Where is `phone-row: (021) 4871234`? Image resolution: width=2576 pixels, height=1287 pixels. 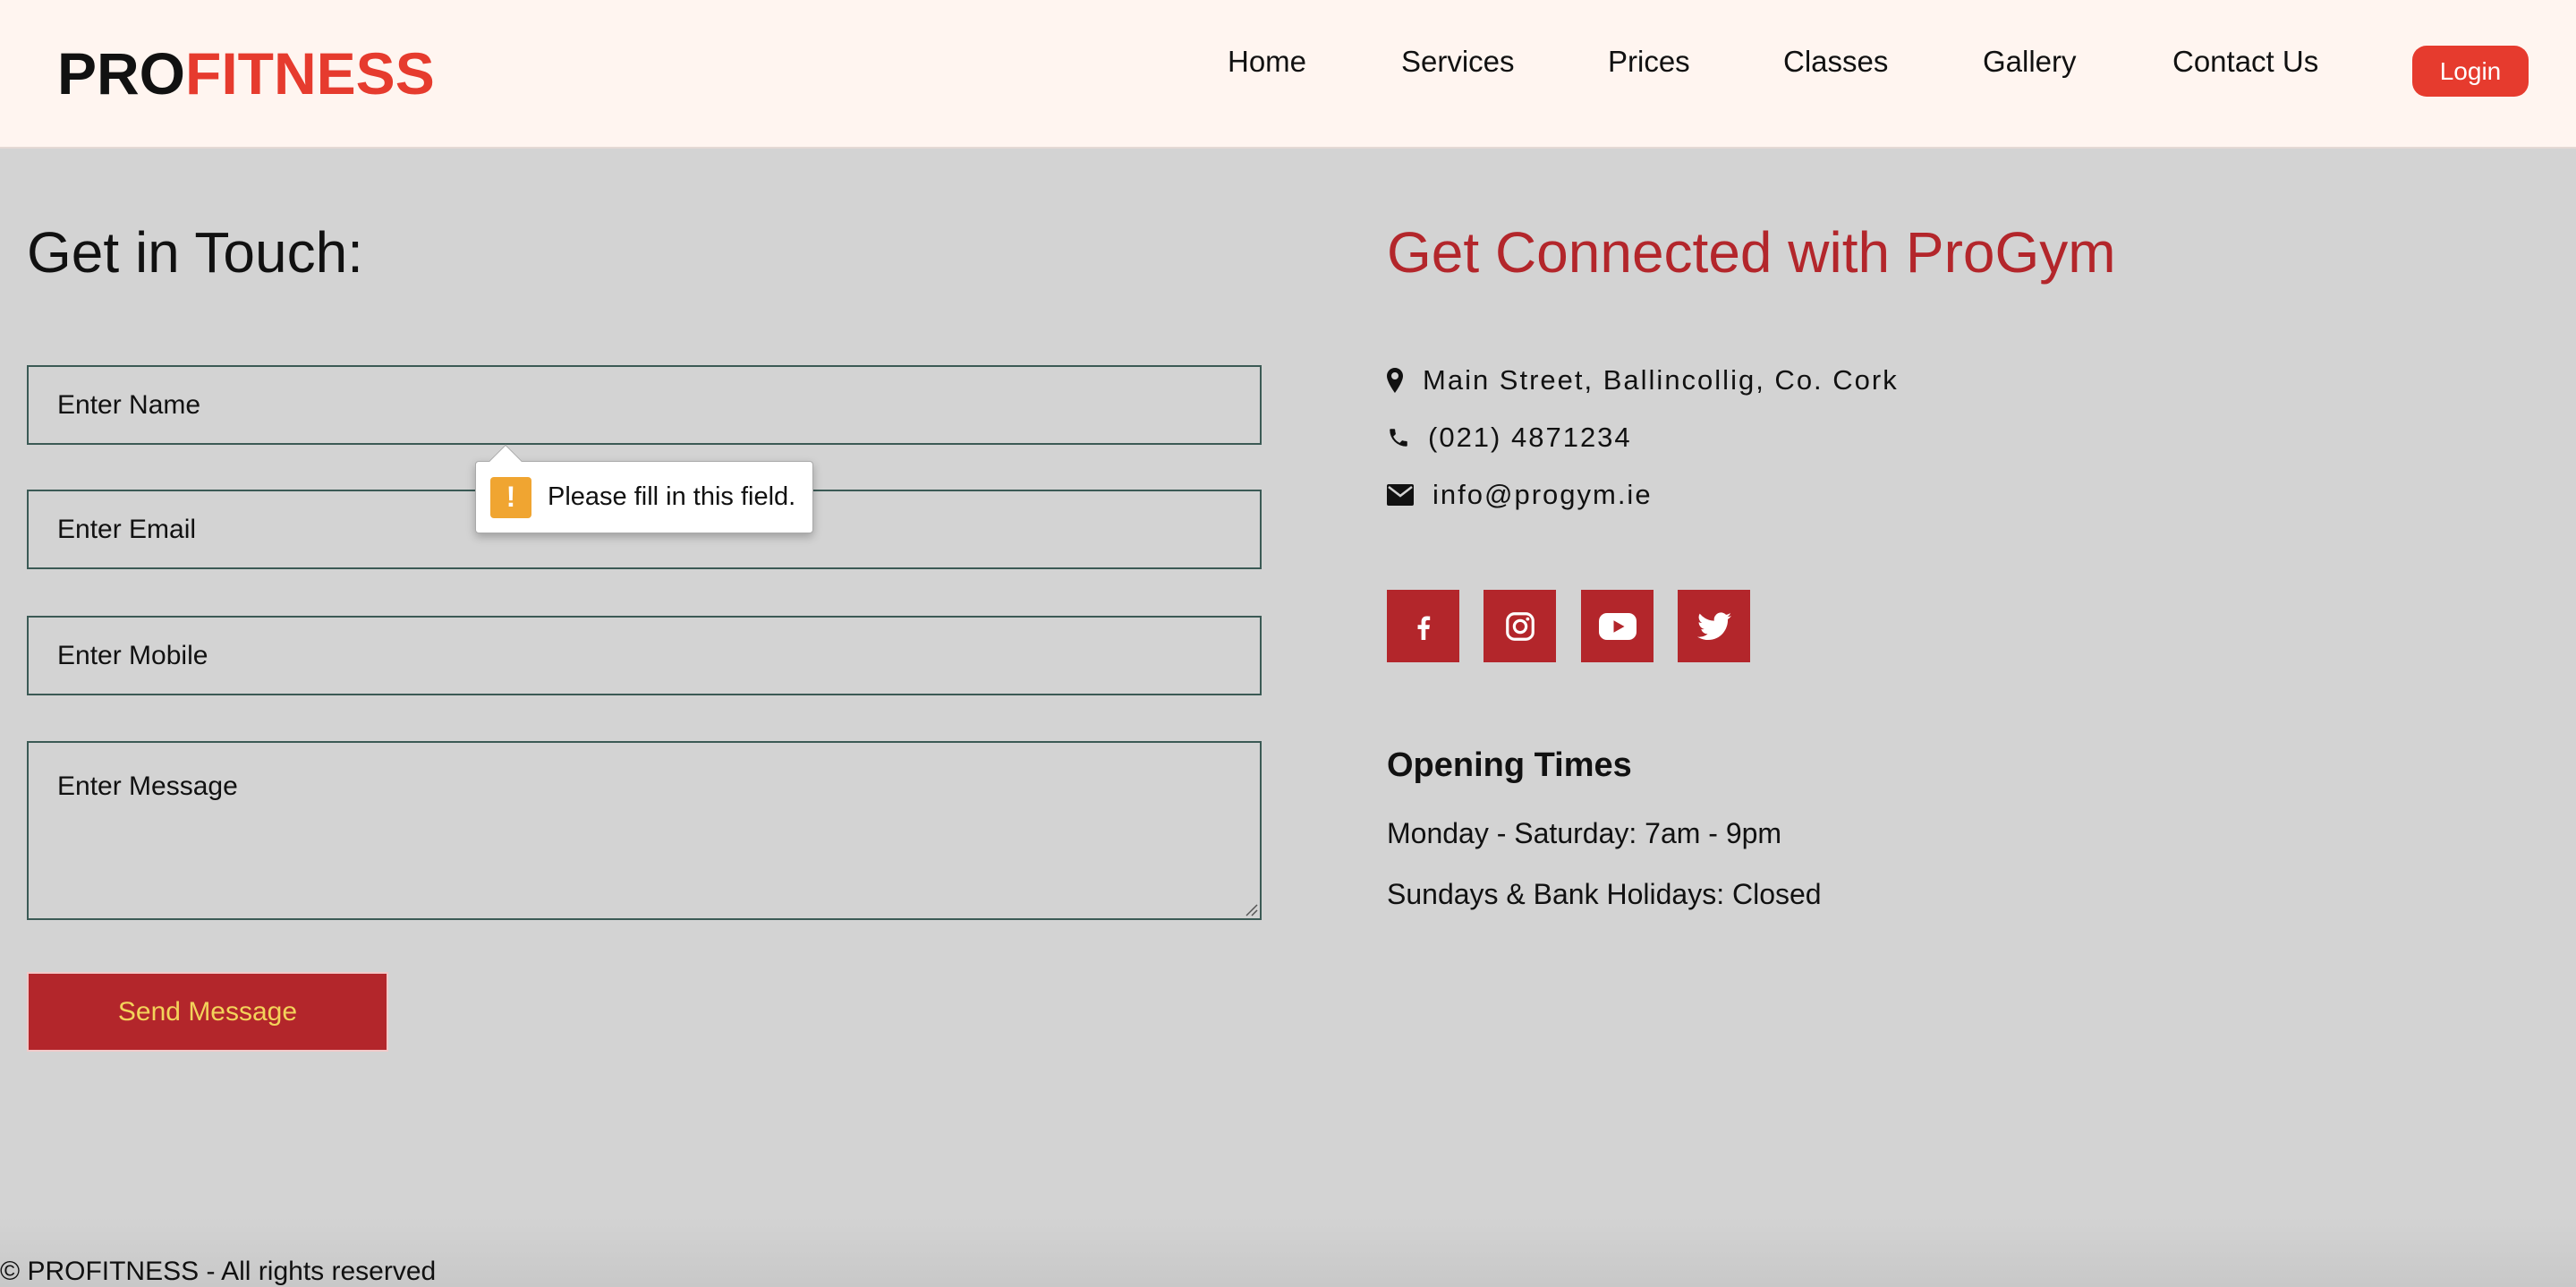 phone-row: (021) 4871234 is located at coordinates (1509, 437).